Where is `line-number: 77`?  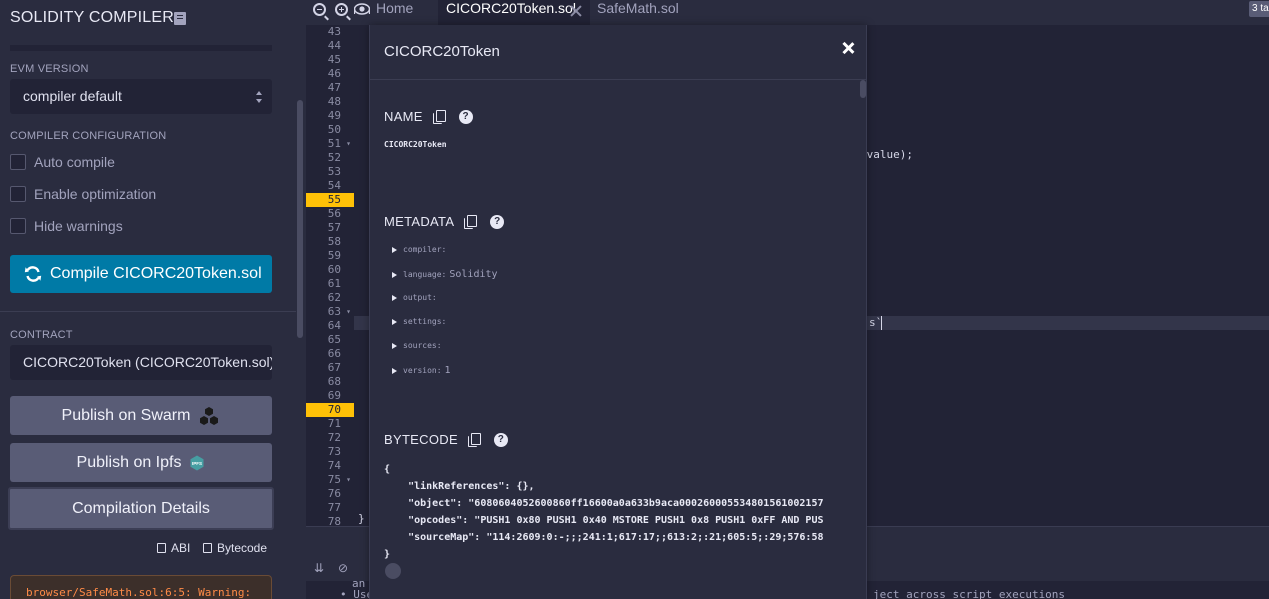 line-number: 77 is located at coordinates (330, 508).